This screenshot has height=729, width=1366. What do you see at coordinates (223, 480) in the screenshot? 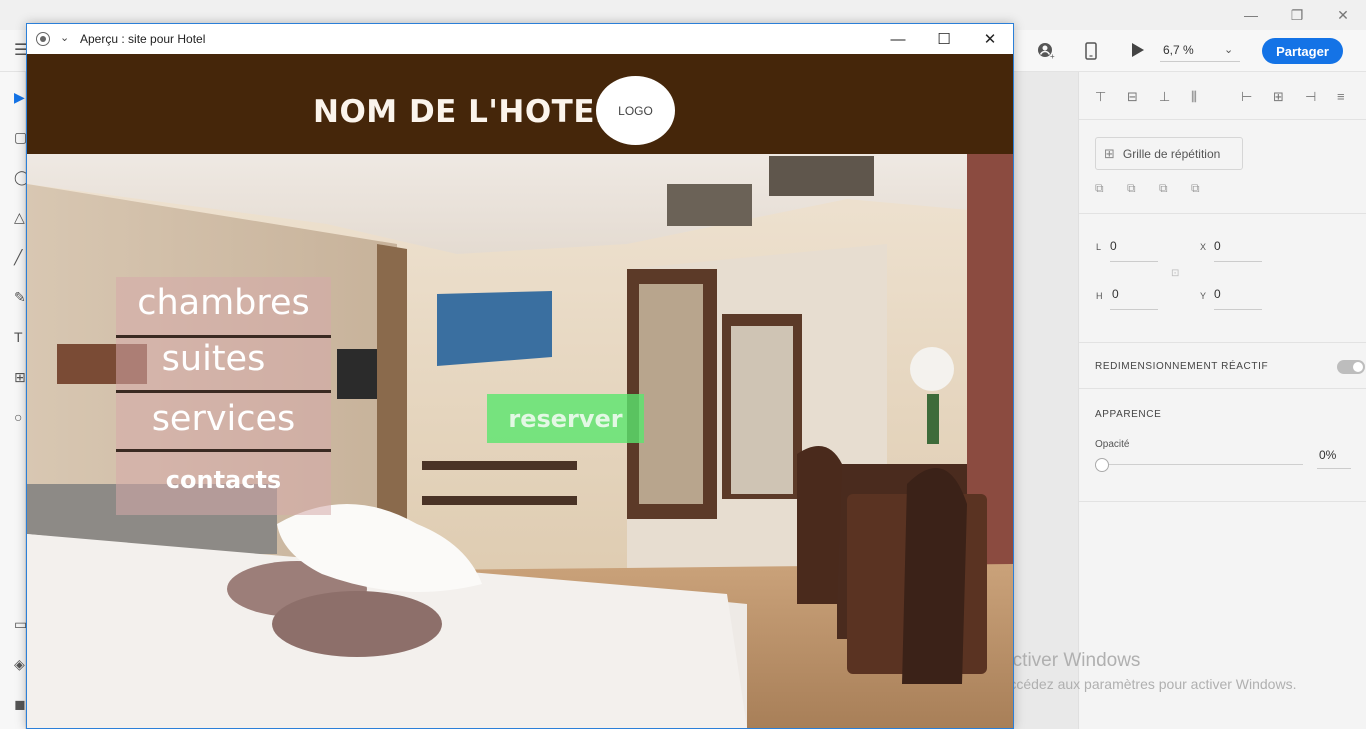
I see `nav-item-contacts: contacts` at bounding box center [223, 480].